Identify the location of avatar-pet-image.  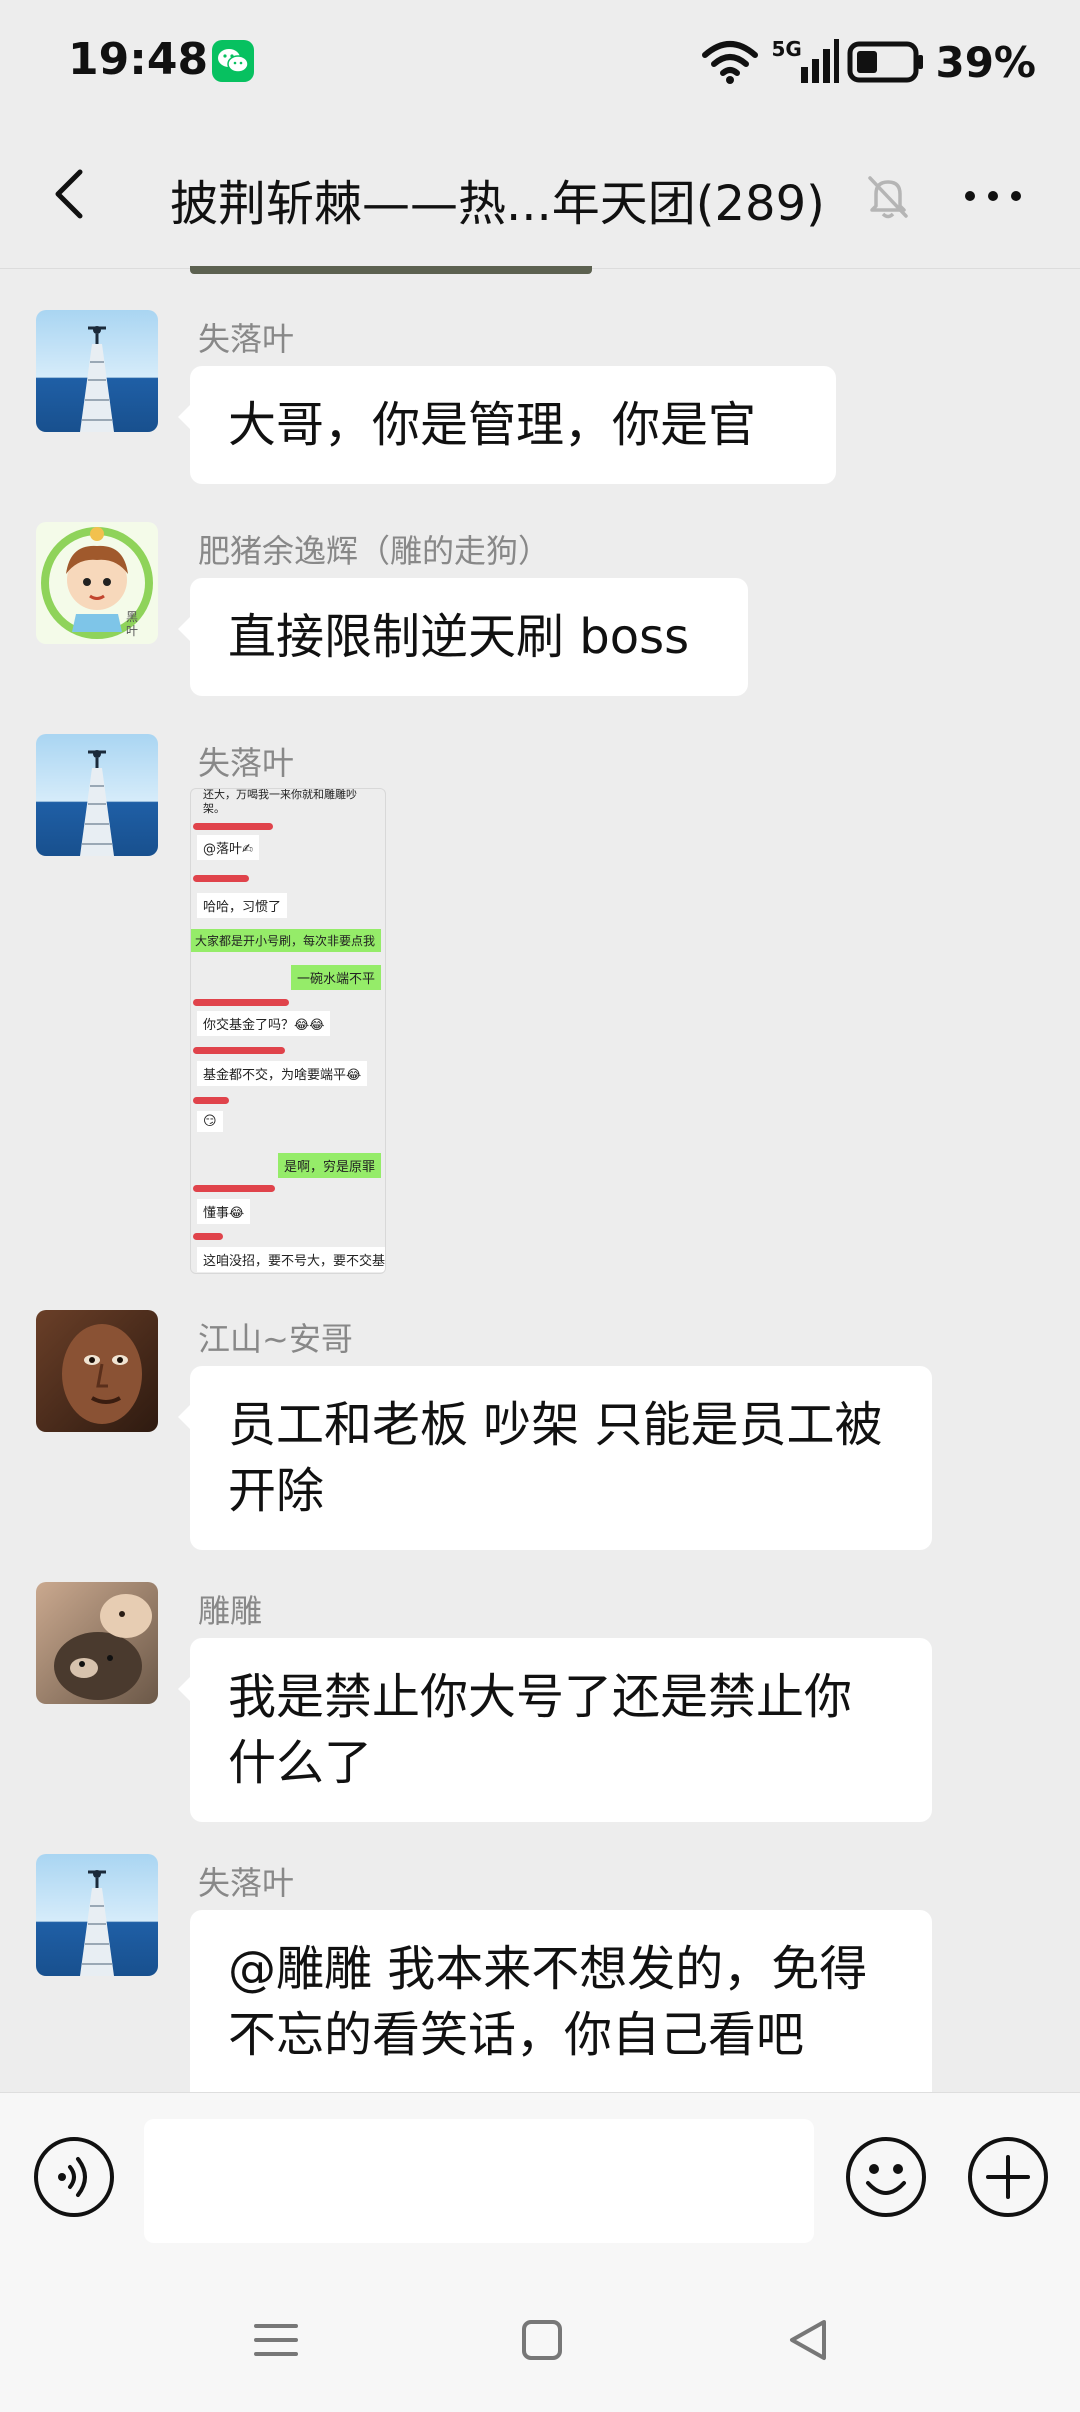
(103, 1647).